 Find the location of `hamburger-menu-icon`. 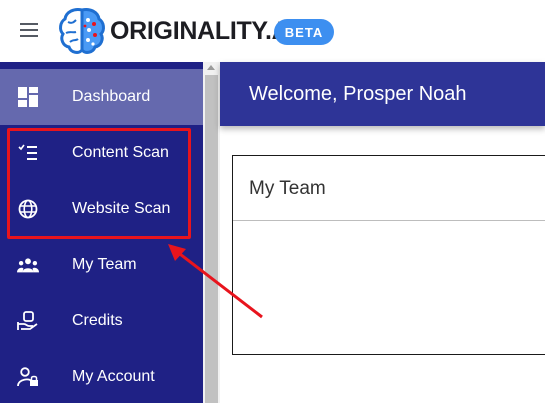

hamburger-menu-icon is located at coordinates (29, 30).